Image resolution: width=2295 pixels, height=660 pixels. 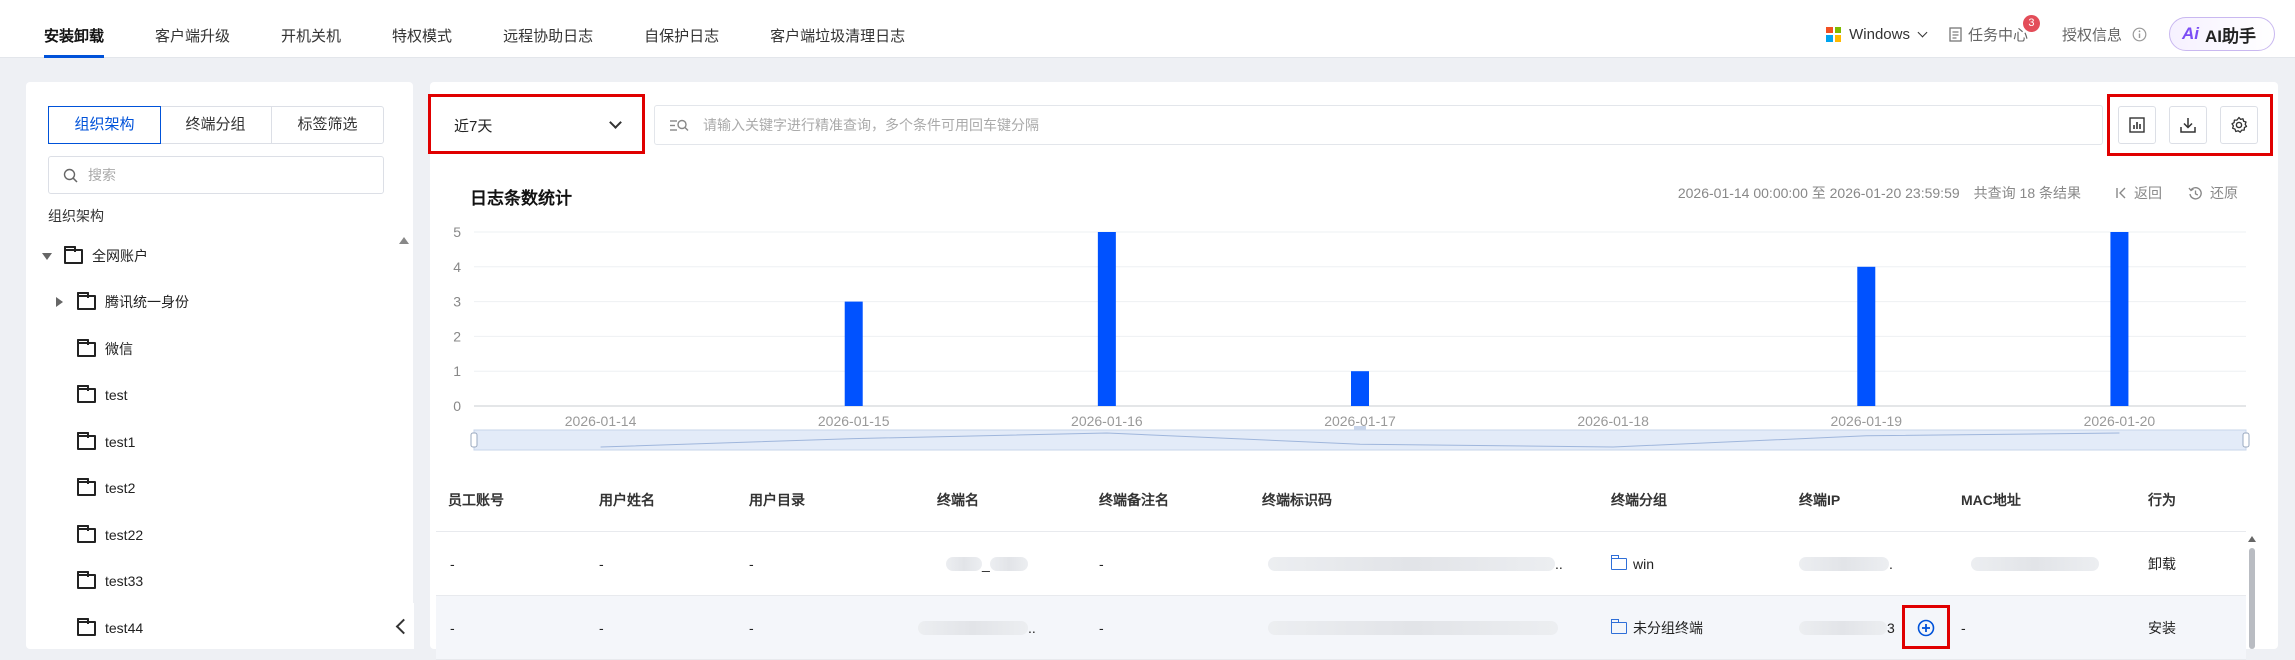 What do you see at coordinates (1101, 564) in the screenshot?
I see `cell-terminal-remark: -` at bounding box center [1101, 564].